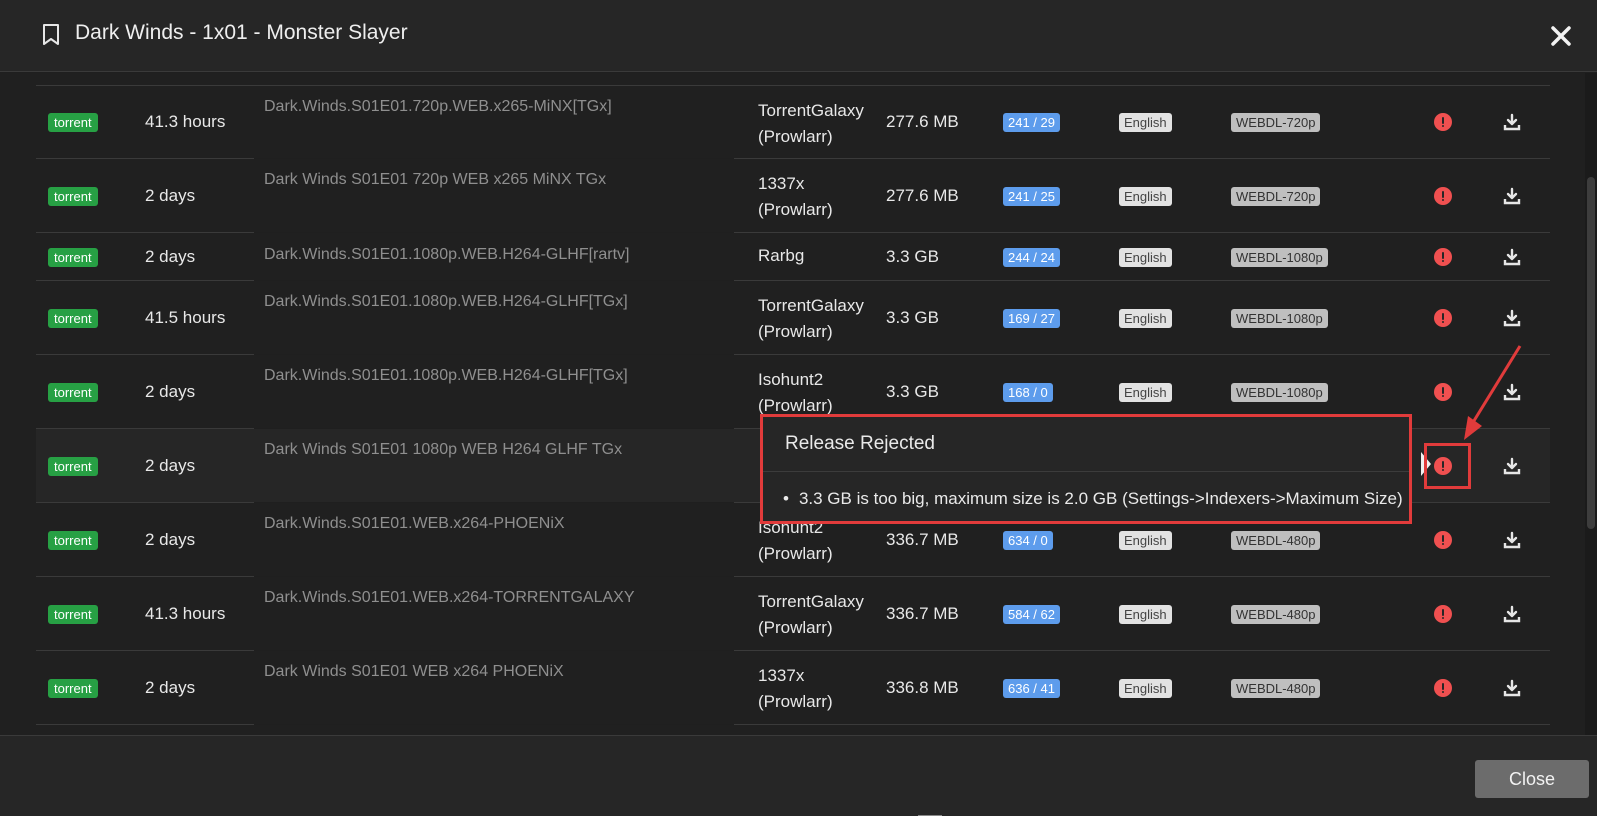  I want to click on size-cell: 277.6 MB, so click(922, 195).